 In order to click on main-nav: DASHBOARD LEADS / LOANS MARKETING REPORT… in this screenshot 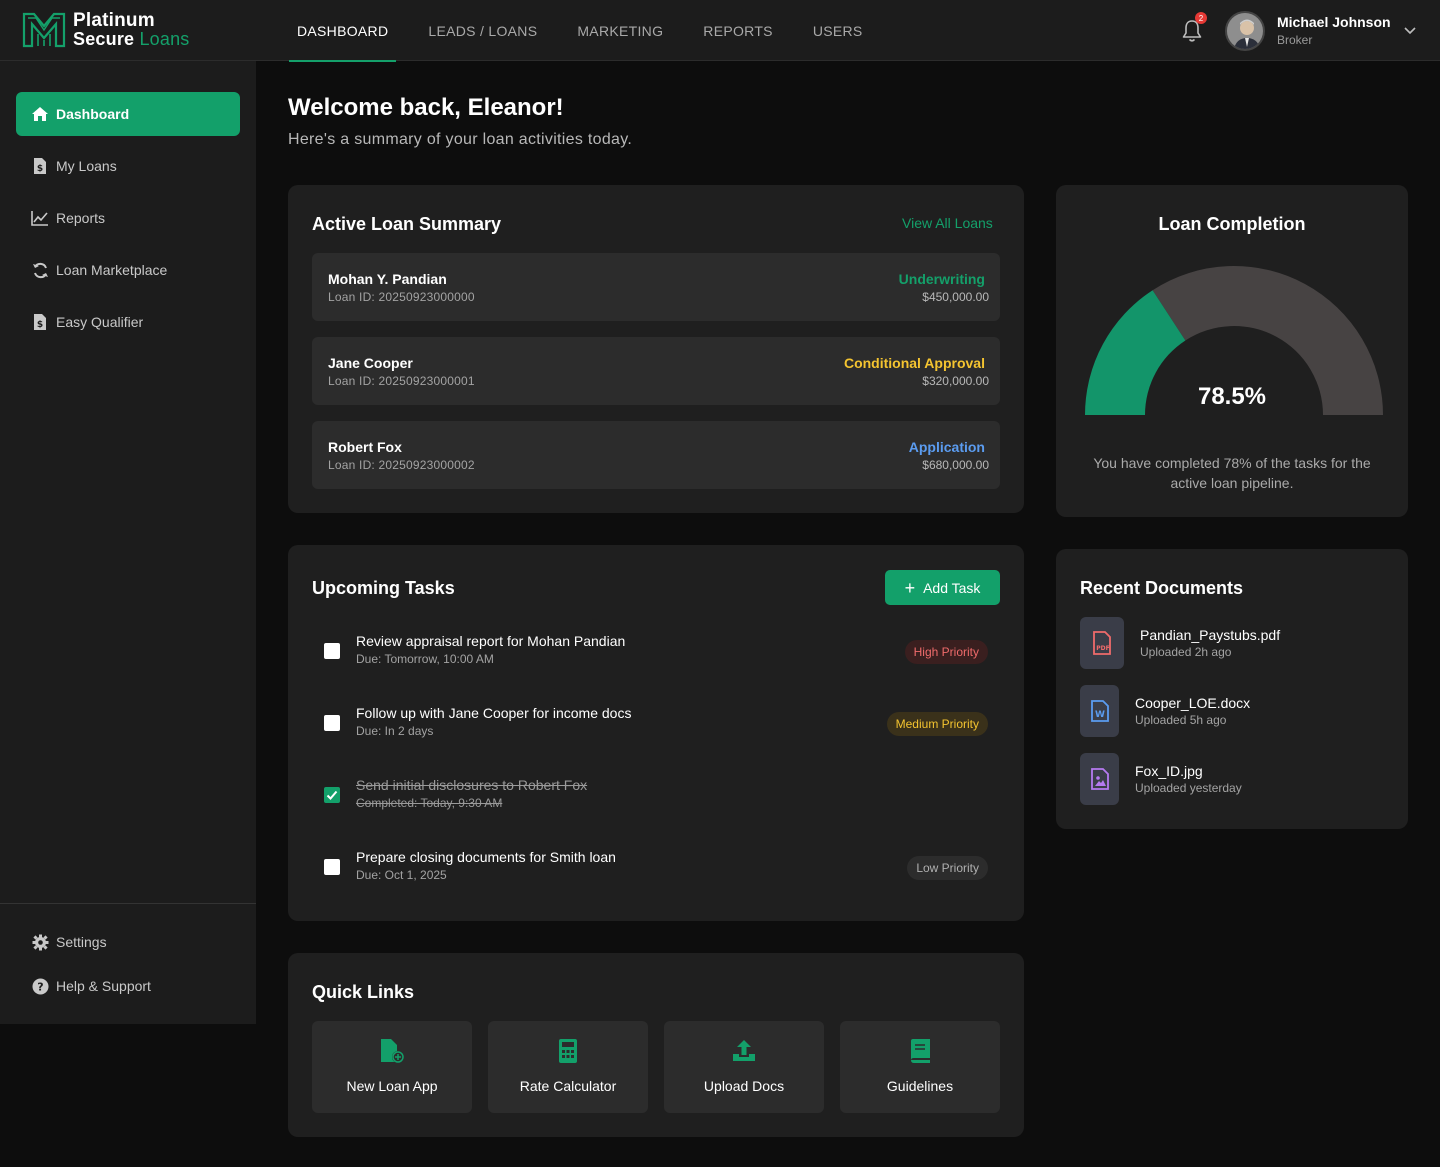, I will do `click(592, 31)`.